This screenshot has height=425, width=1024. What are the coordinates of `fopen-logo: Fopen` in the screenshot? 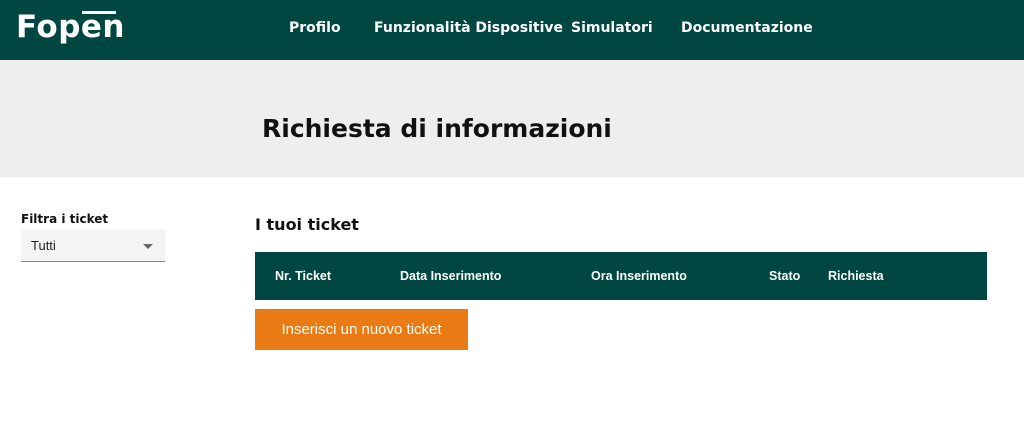 It's located at (70, 27).